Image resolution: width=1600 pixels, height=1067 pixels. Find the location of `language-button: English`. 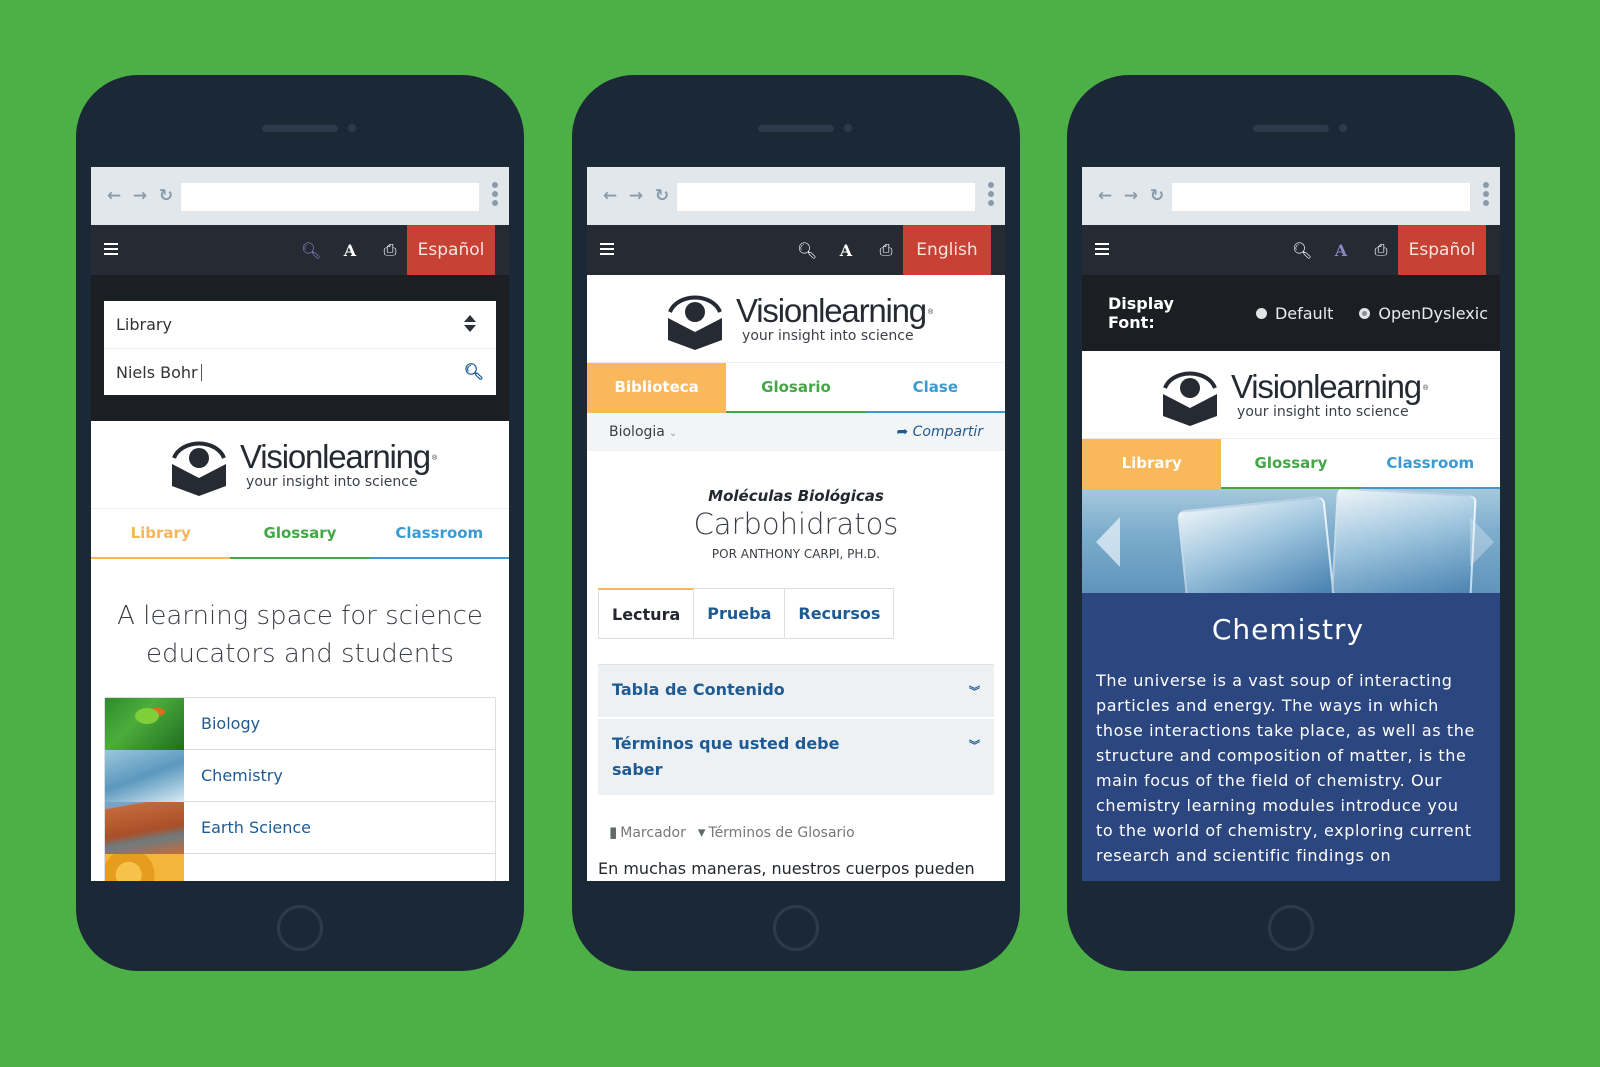

language-button: English is located at coordinates (947, 250).